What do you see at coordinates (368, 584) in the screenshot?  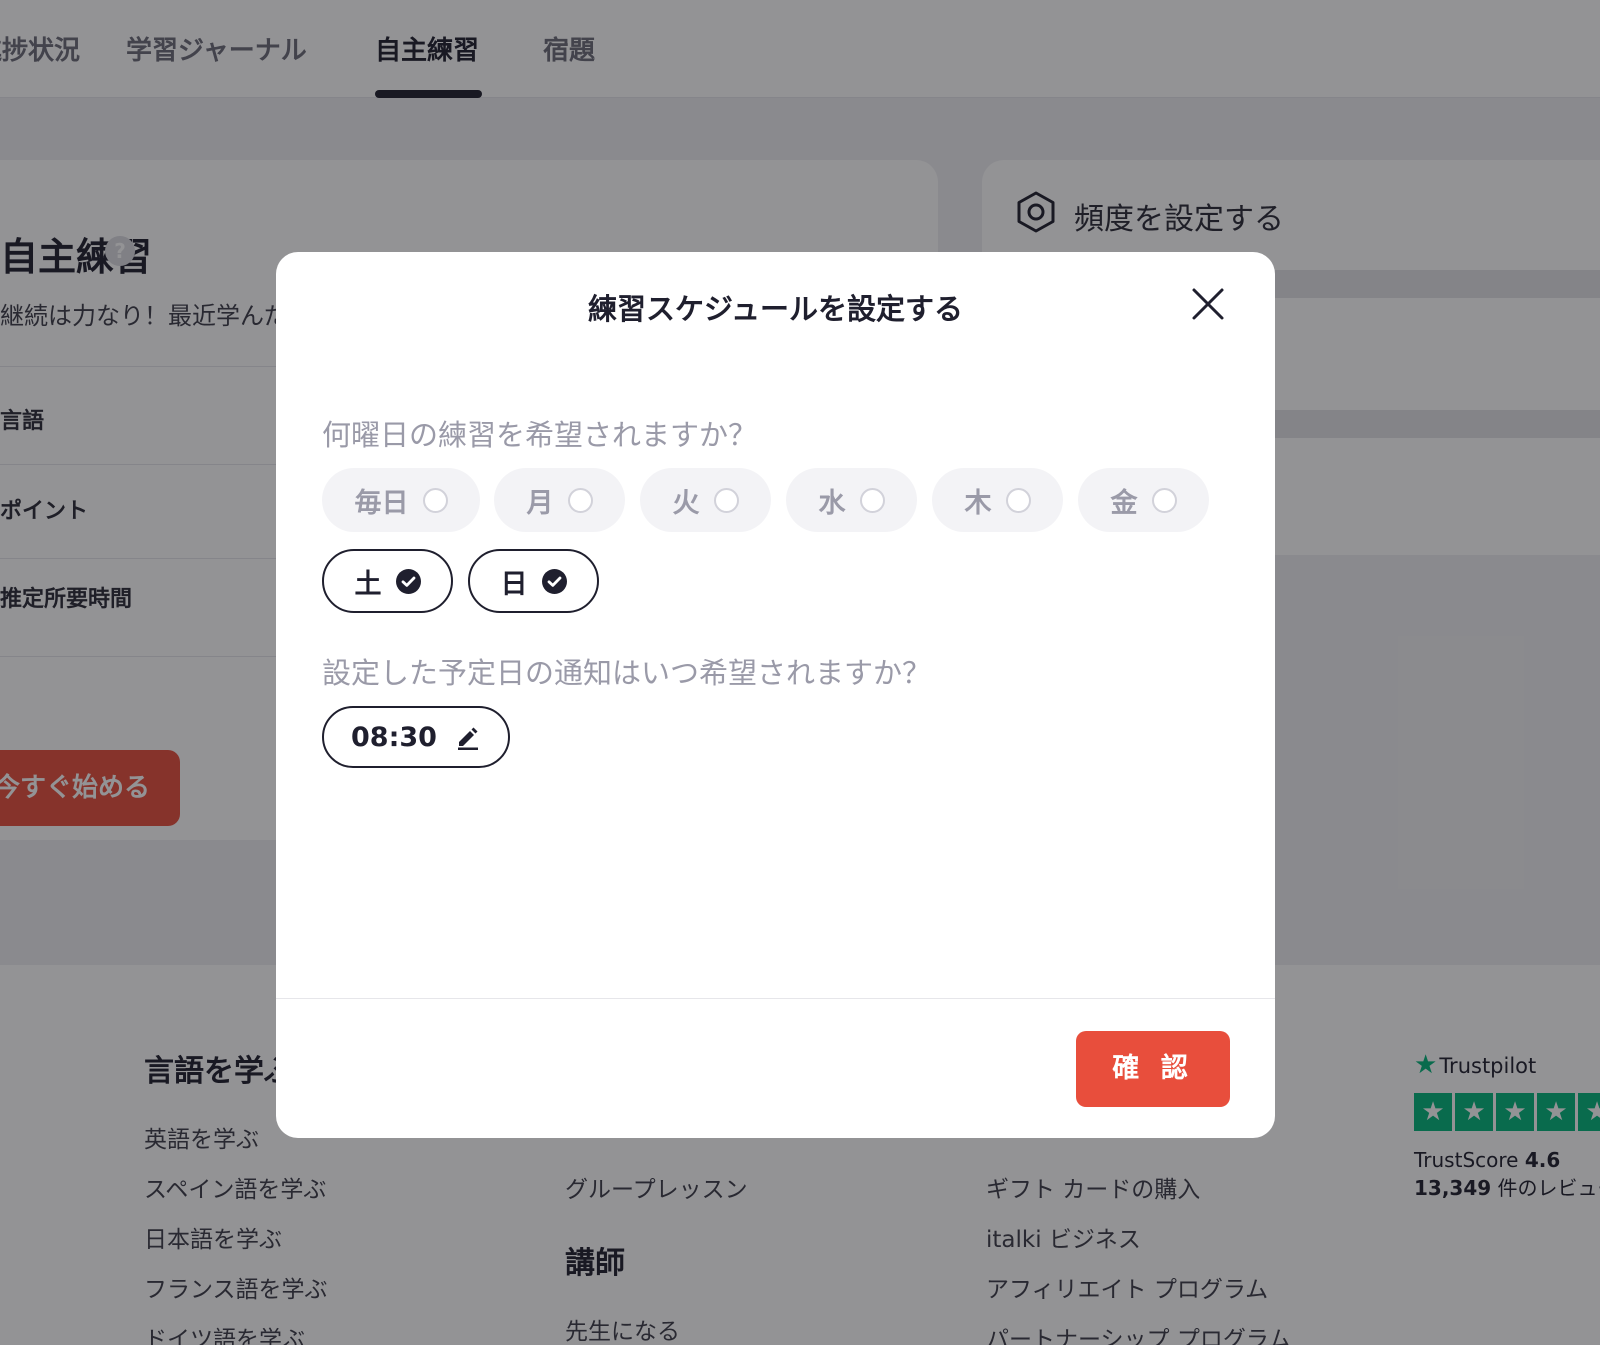 I see `day-label: 土` at bounding box center [368, 584].